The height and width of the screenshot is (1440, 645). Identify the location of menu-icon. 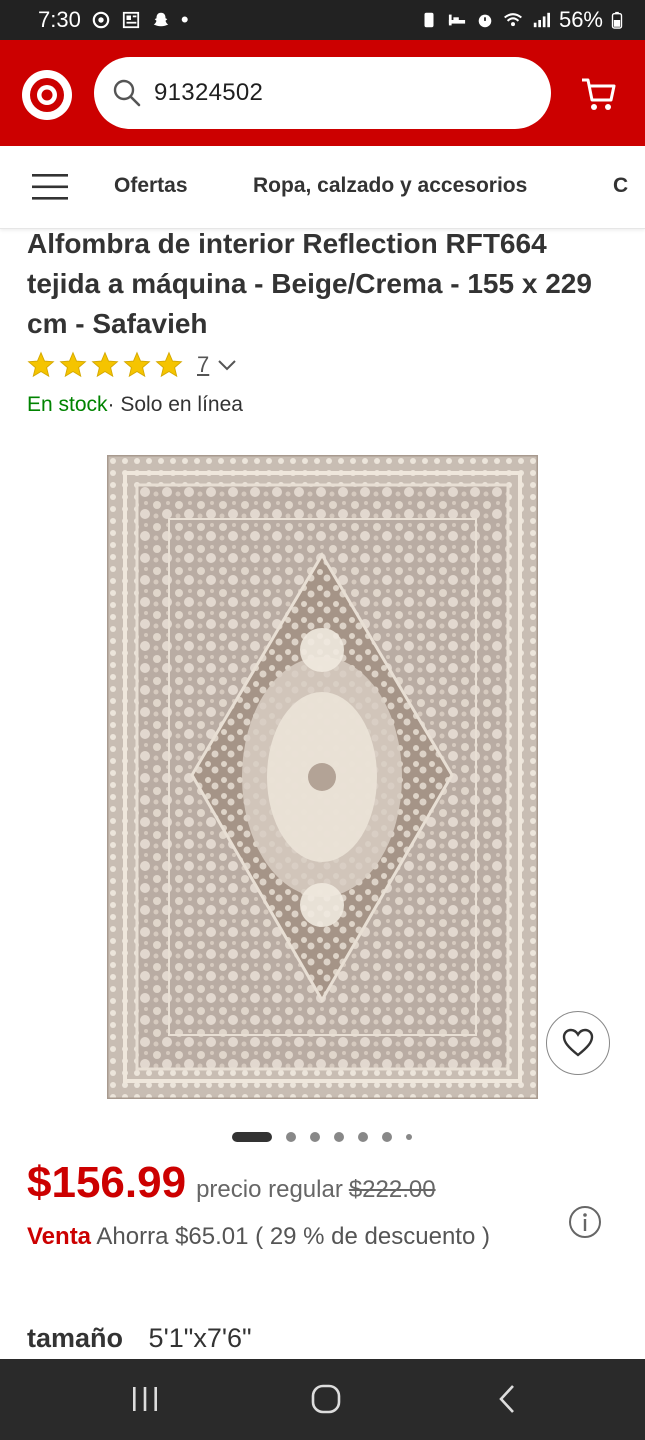
(51, 187).